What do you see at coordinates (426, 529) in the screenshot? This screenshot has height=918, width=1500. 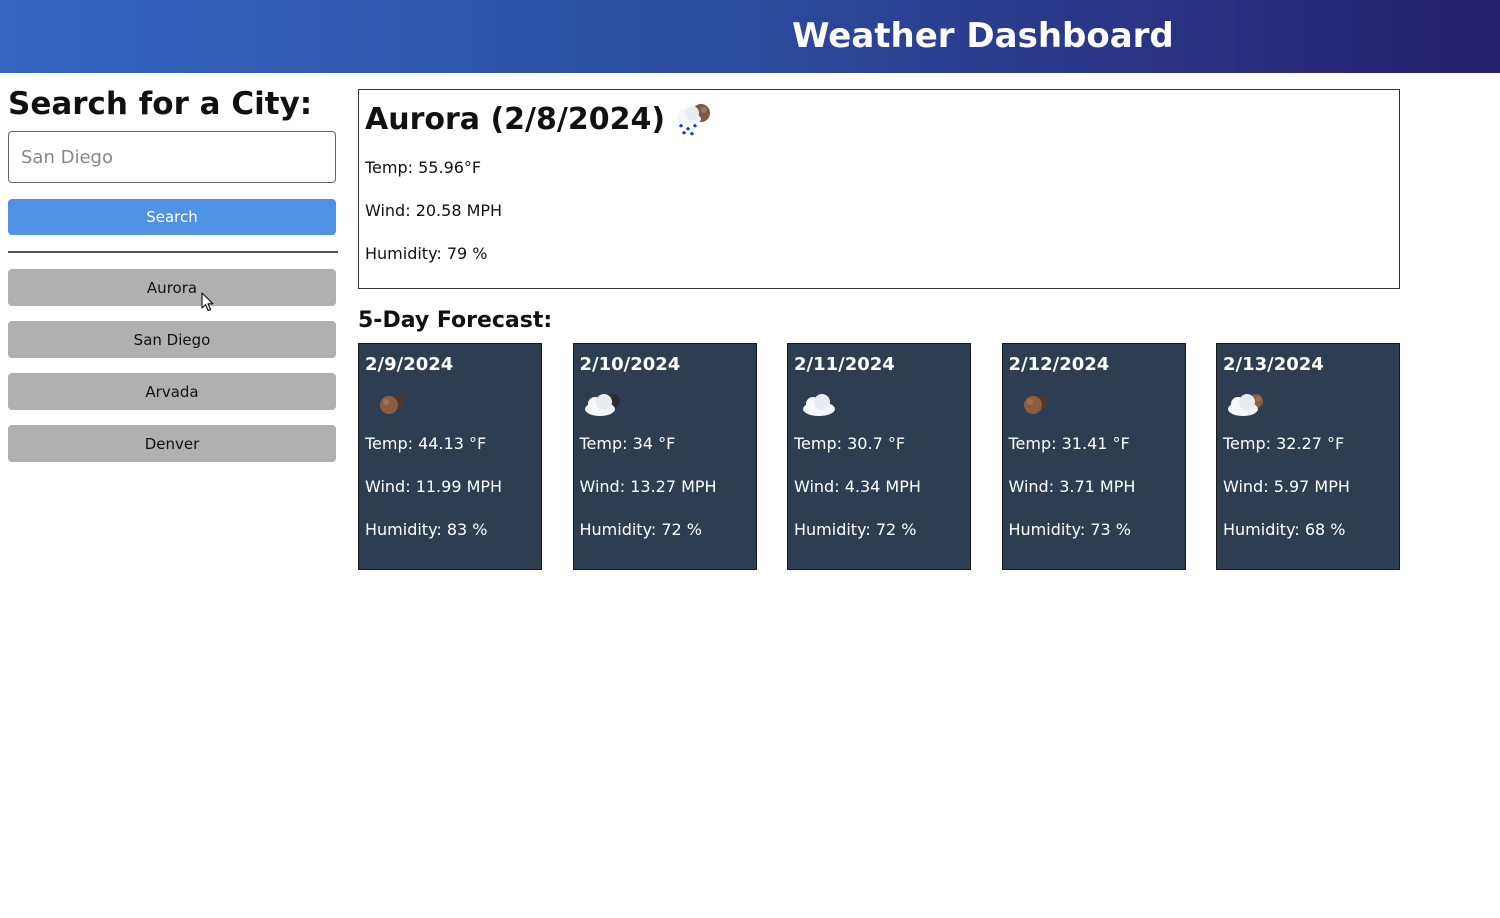 I see `forecast-humidity: Humidity: 83 %` at bounding box center [426, 529].